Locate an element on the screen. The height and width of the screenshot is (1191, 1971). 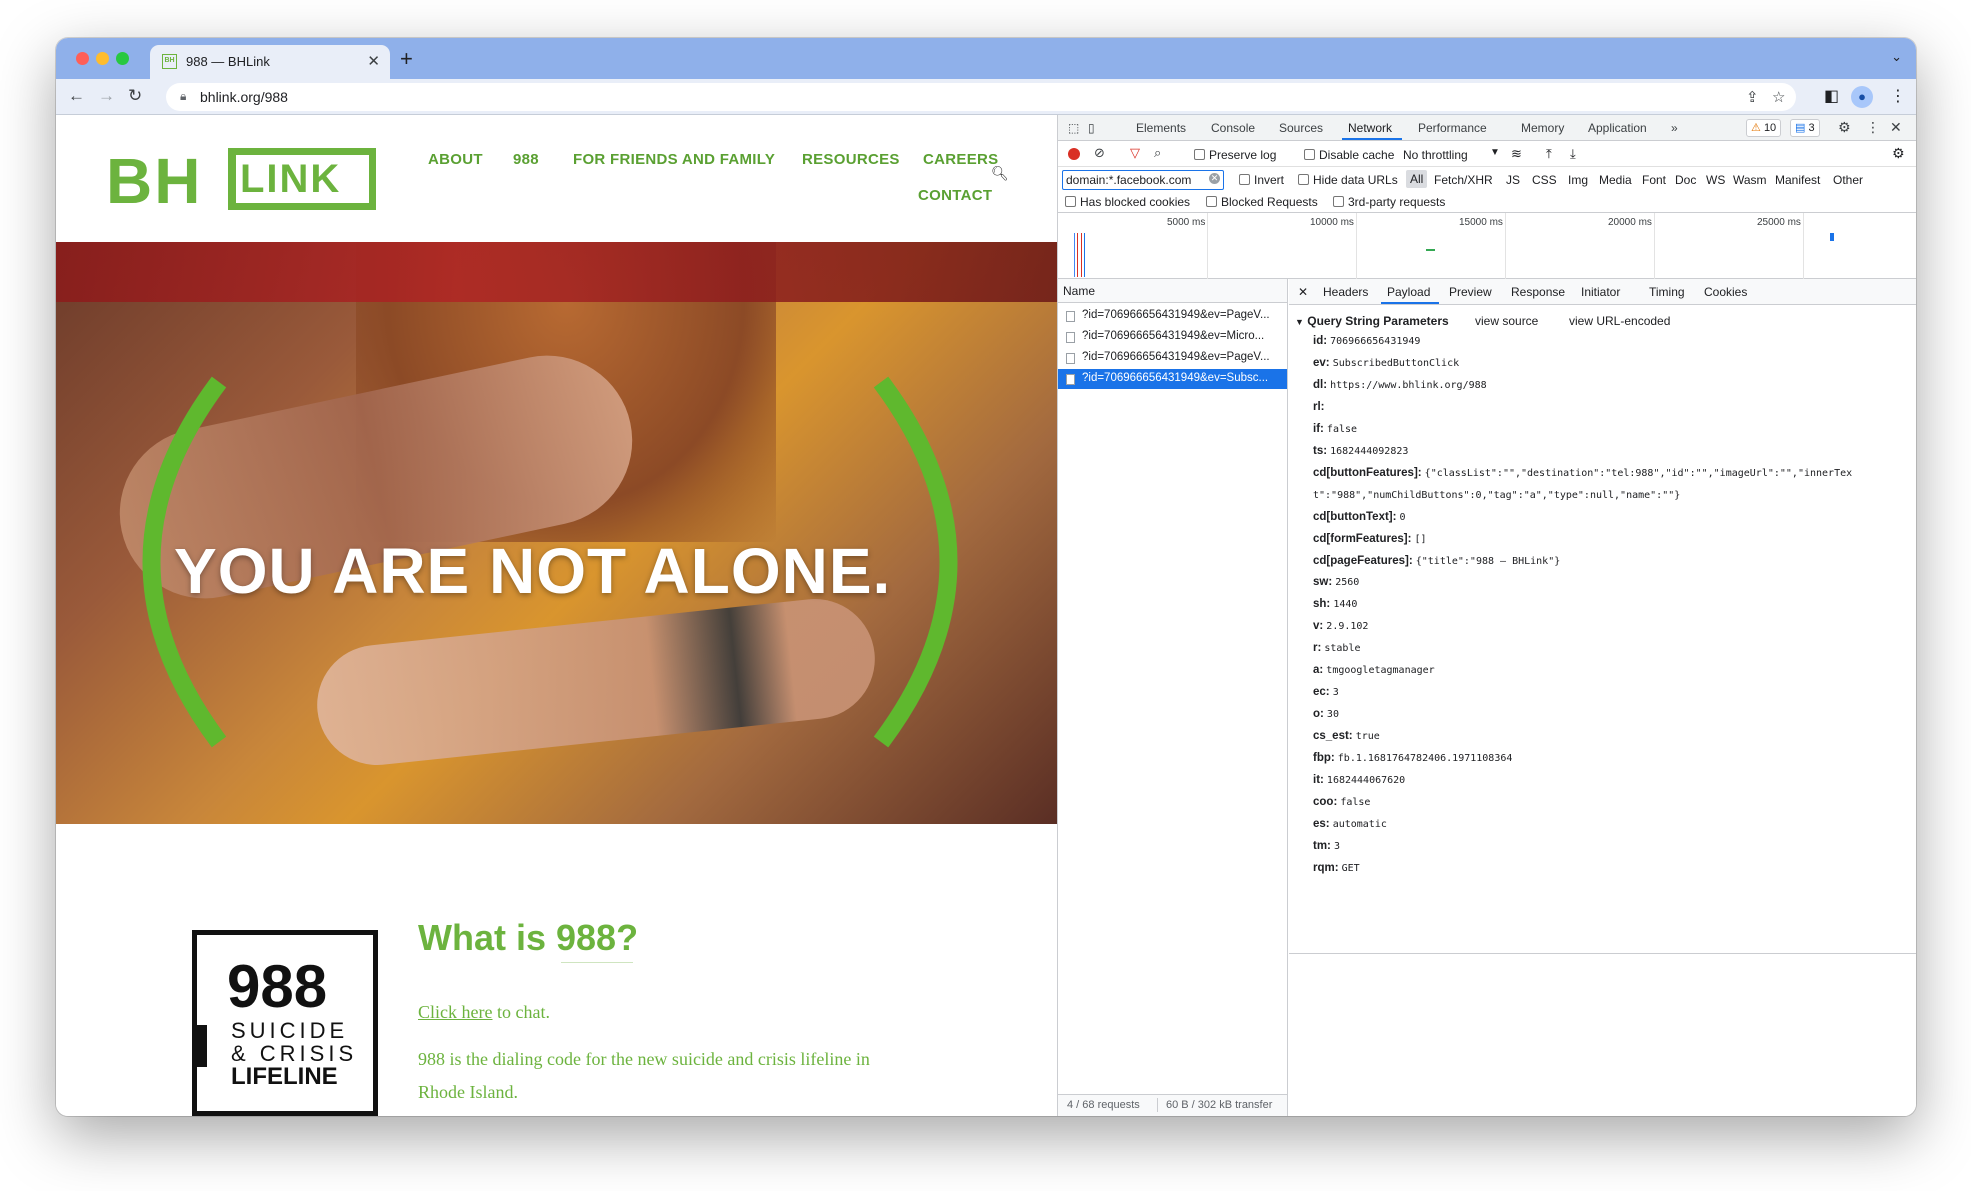
address-bar: 🔒︎ bhlink.org/988 ⇪ ☆ is located at coordinates (981, 97).